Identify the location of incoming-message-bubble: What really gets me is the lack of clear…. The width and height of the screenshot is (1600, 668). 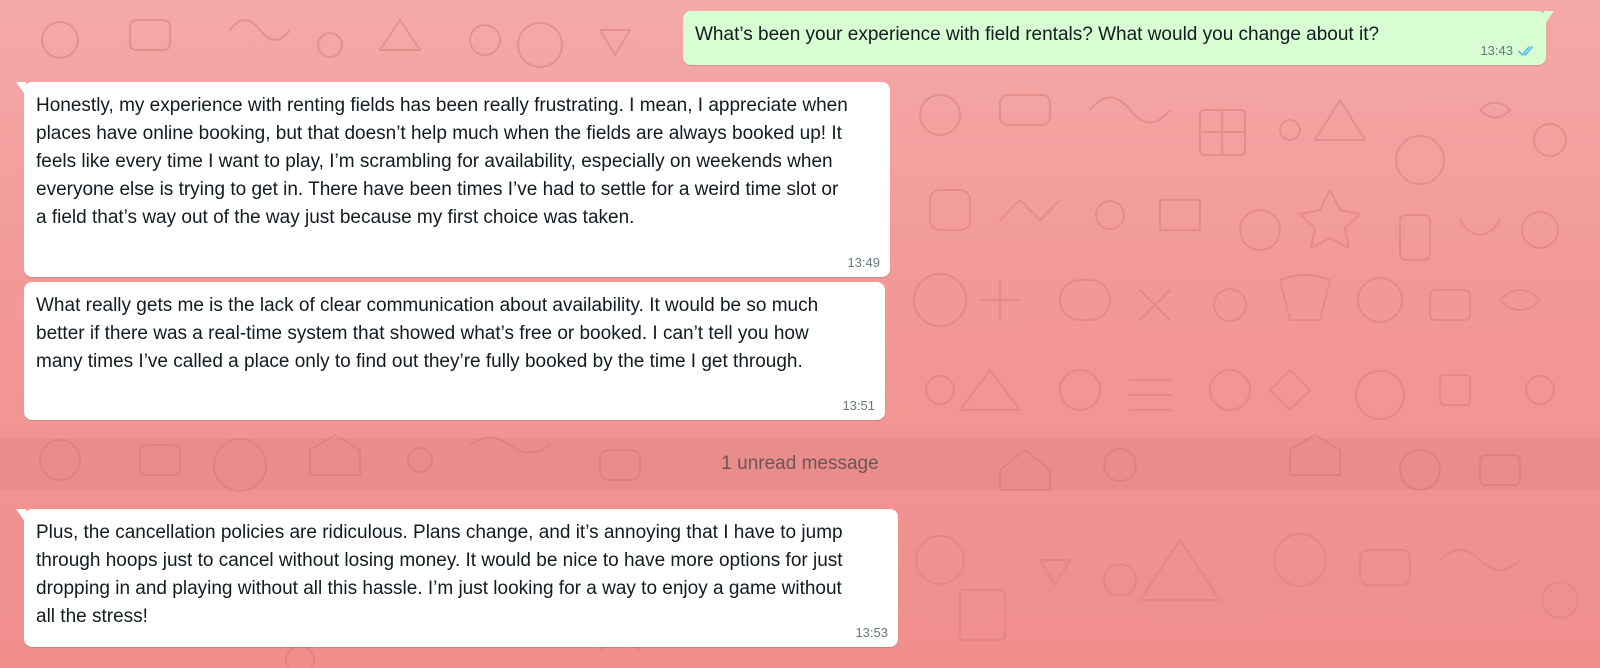
(454, 351).